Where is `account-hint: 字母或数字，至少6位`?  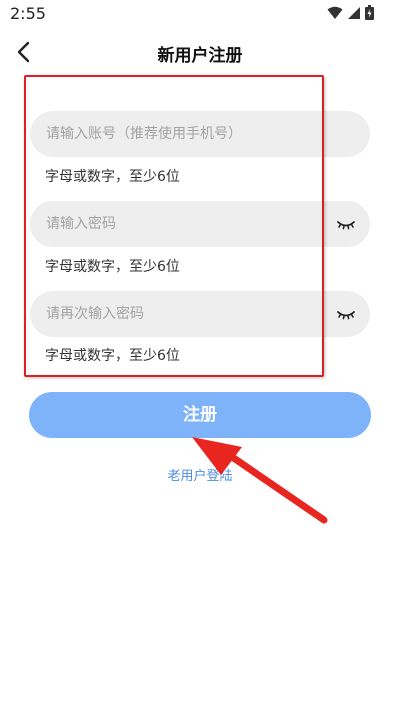
account-hint: 字母或数字，至少6位 is located at coordinates (112, 177).